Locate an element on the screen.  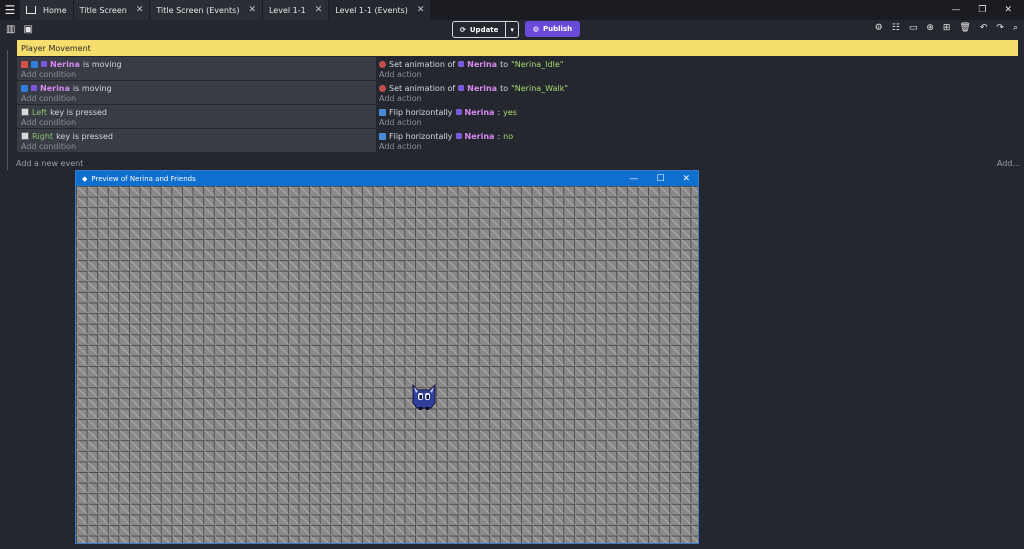
undo-icon: ↶ is located at coordinates (984, 28).